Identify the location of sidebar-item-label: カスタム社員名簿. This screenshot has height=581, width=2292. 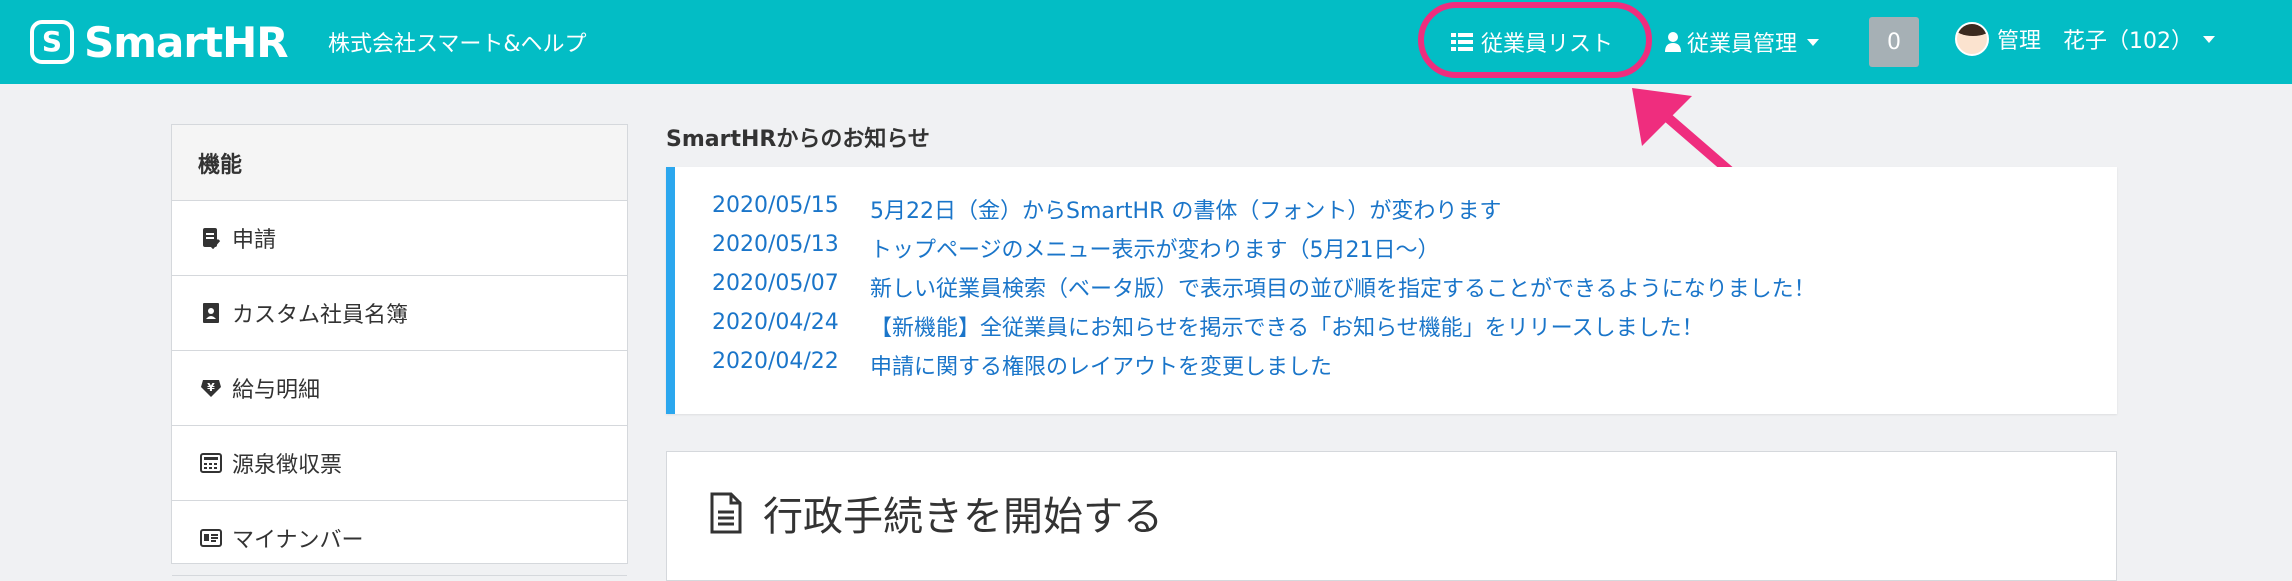
(320, 315).